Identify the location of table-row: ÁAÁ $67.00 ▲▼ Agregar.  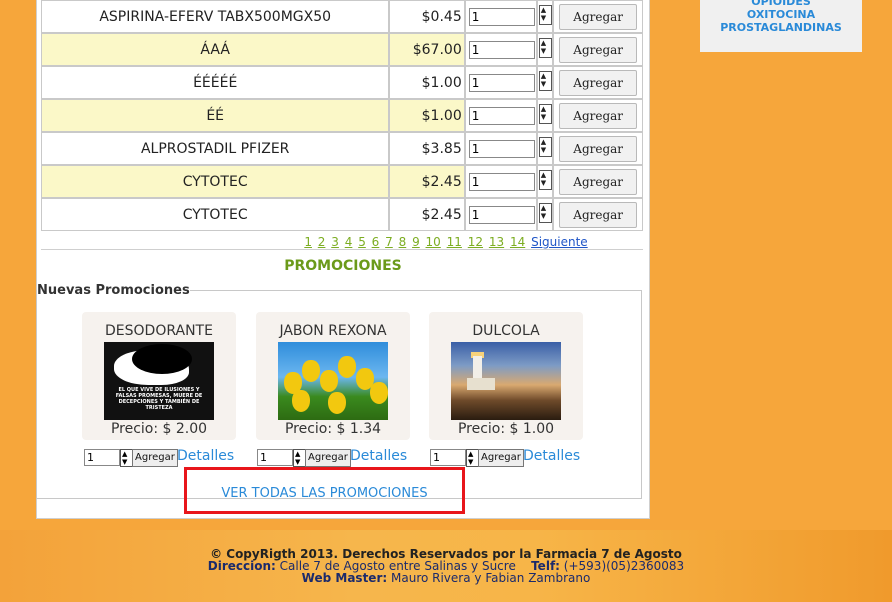
(342, 49).